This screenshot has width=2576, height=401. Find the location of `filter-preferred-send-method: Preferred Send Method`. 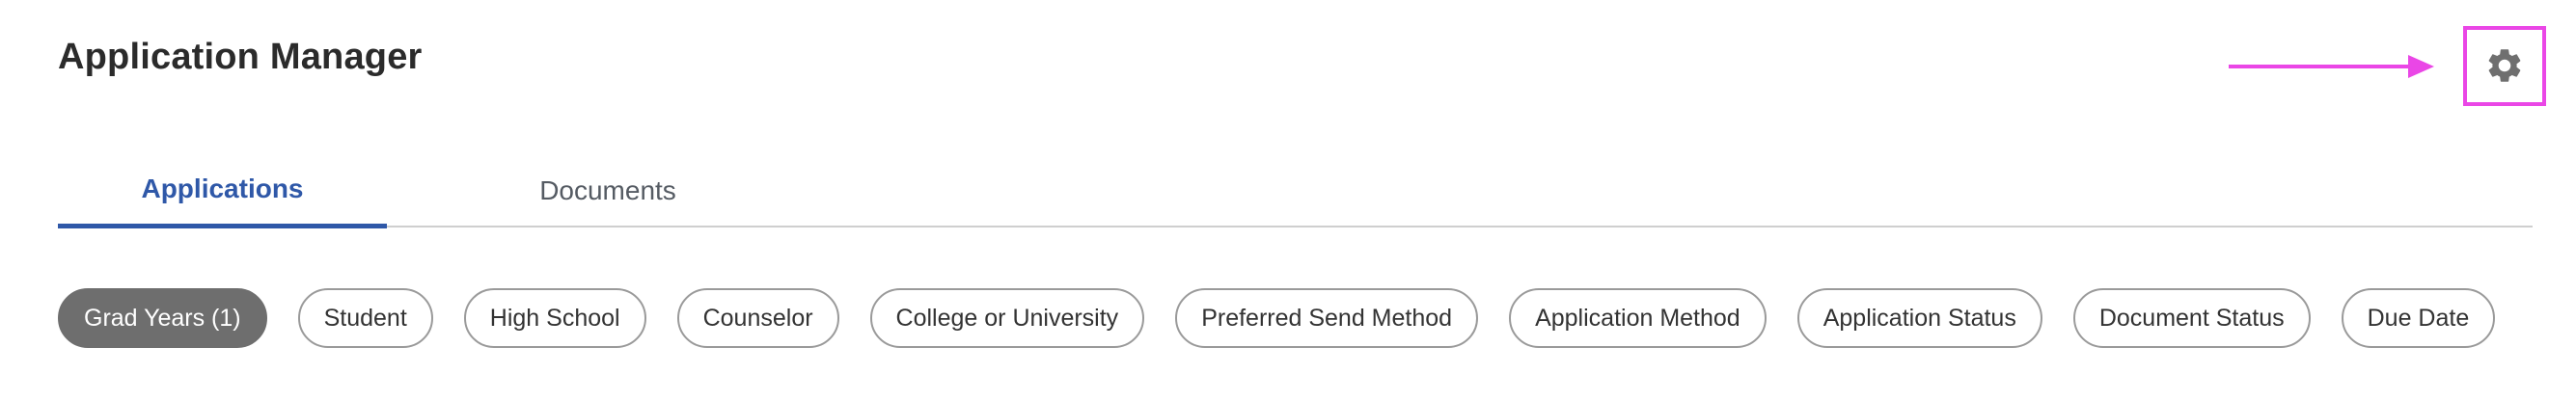

filter-preferred-send-method: Preferred Send Method is located at coordinates (1327, 318).